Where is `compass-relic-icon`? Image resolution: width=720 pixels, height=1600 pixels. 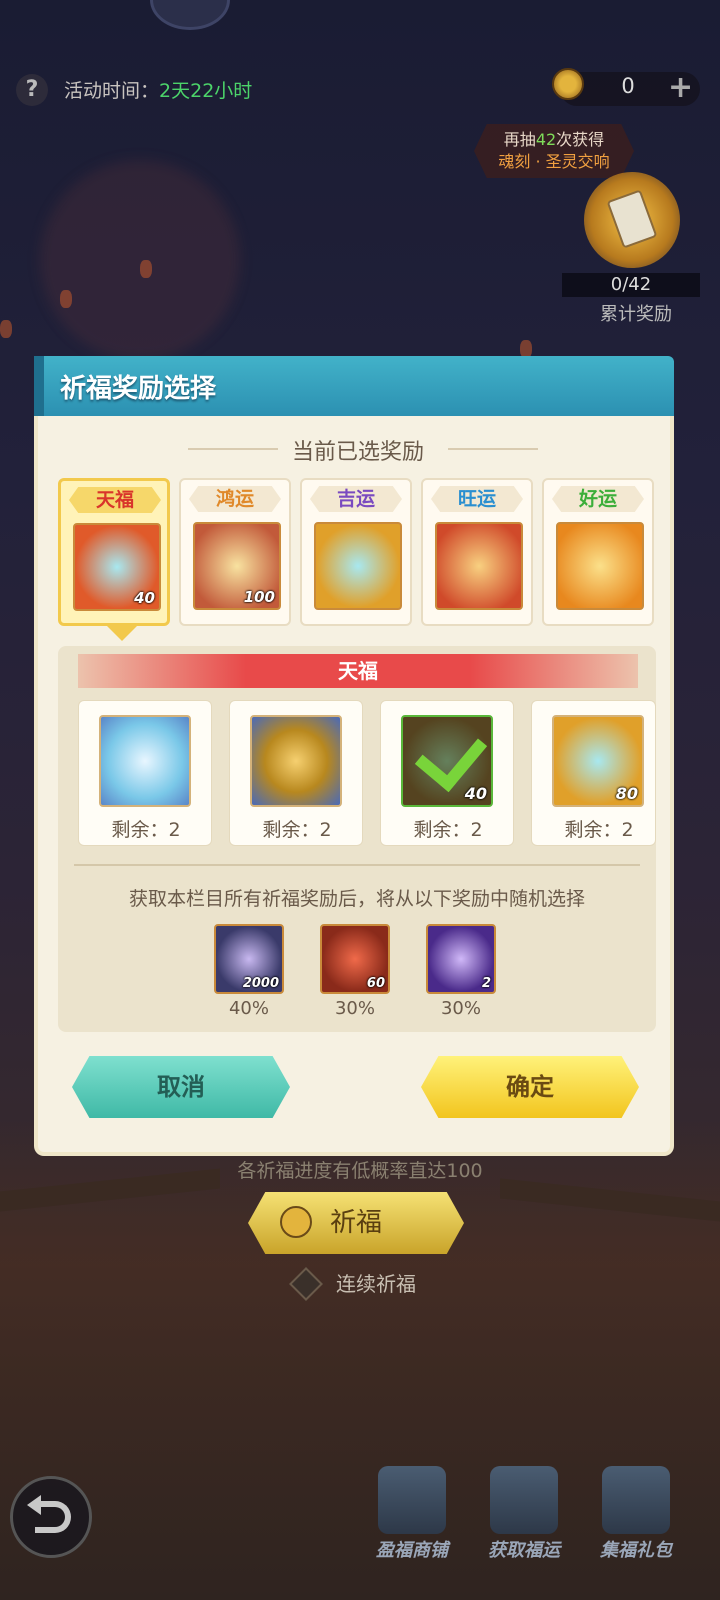
compass-relic-icon is located at coordinates (358, 566).